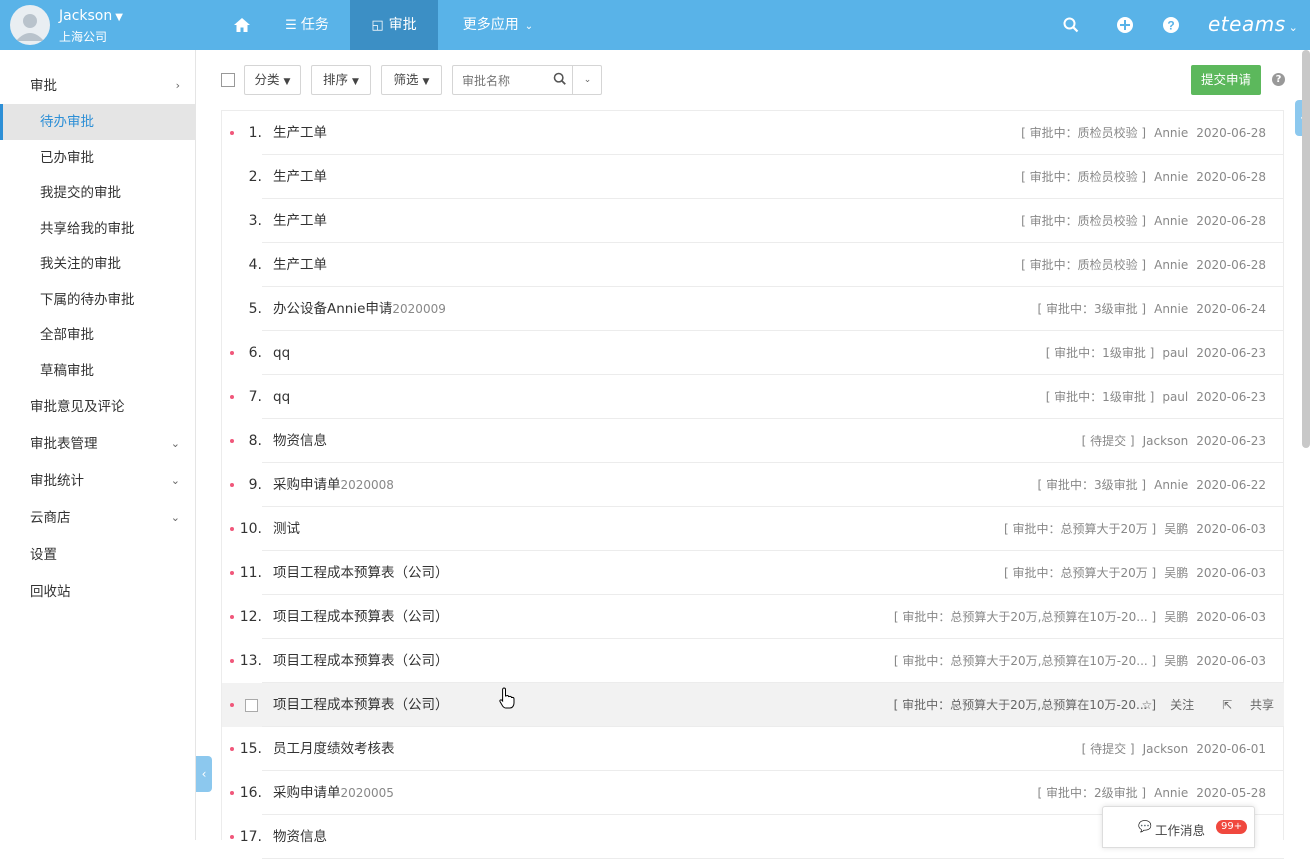 The height and width of the screenshot is (859, 1310). I want to click on row-title-text: 生产工单, so click(300, 177).